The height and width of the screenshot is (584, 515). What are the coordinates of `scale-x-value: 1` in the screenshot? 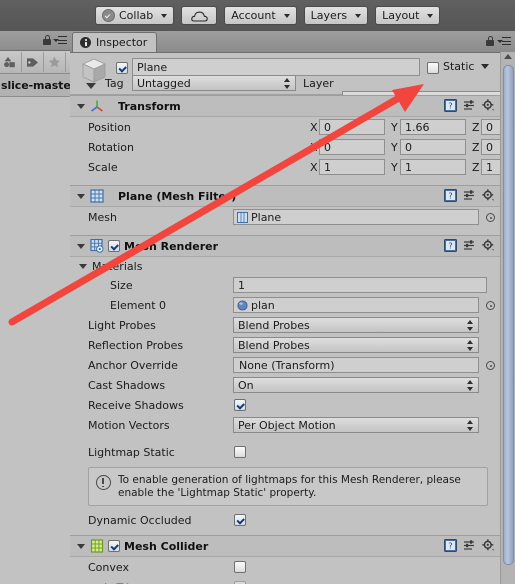 It's located at (327, 167).